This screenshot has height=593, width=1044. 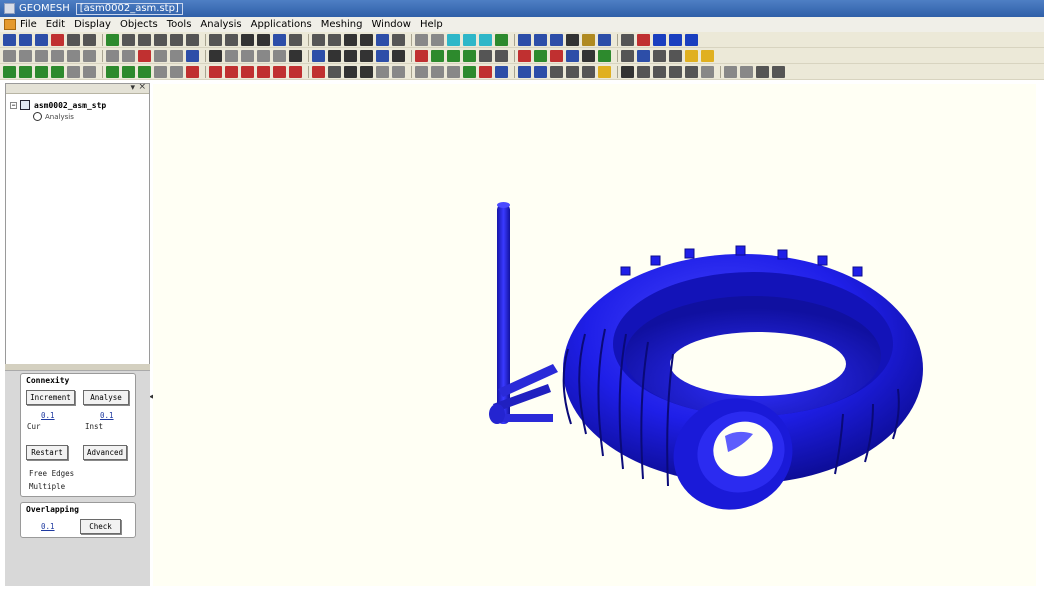 I want to click on toolbar-row1-button-16-icon, so click(x=263, y=39).